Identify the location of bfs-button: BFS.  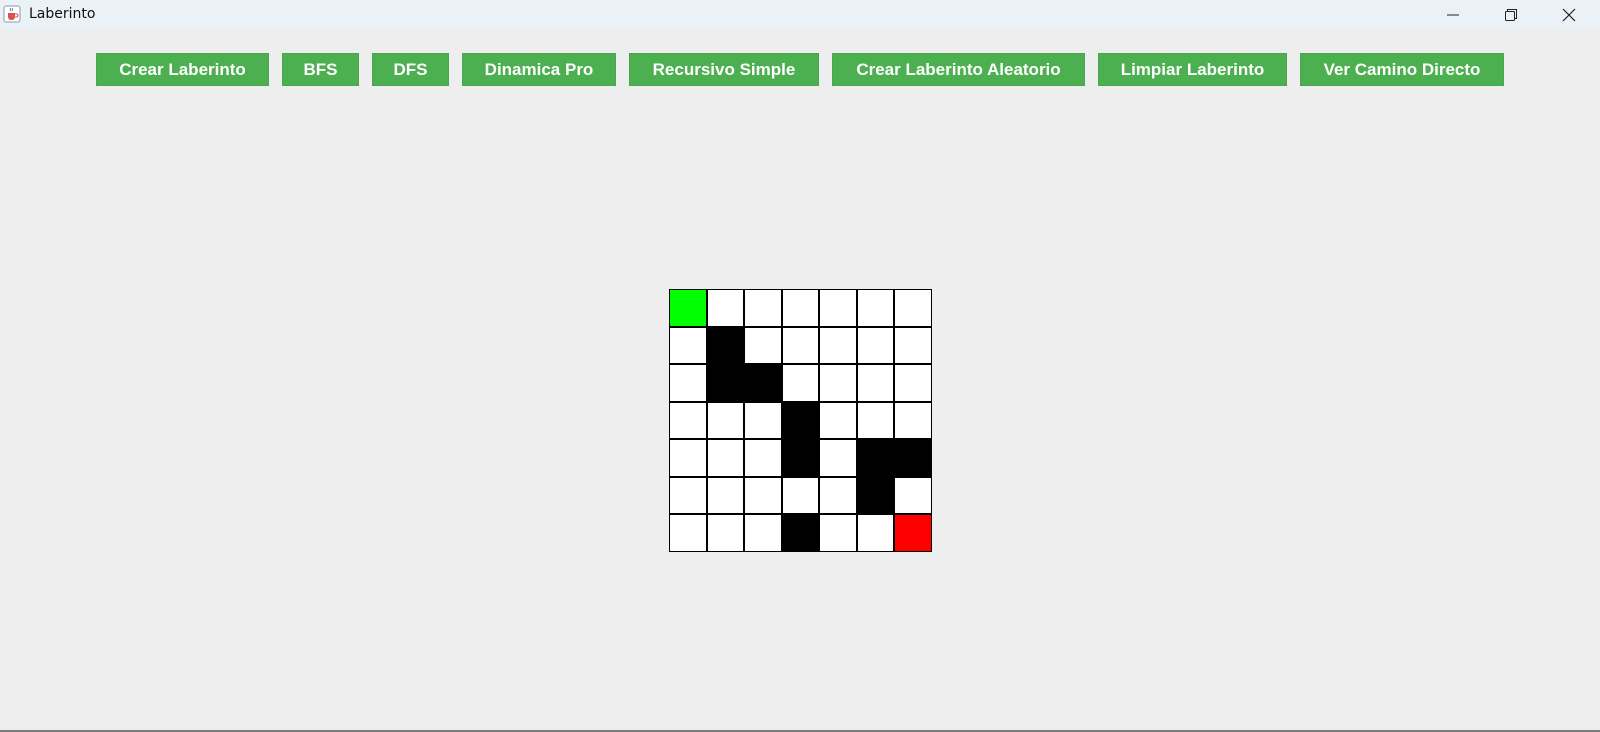
(320, 69).